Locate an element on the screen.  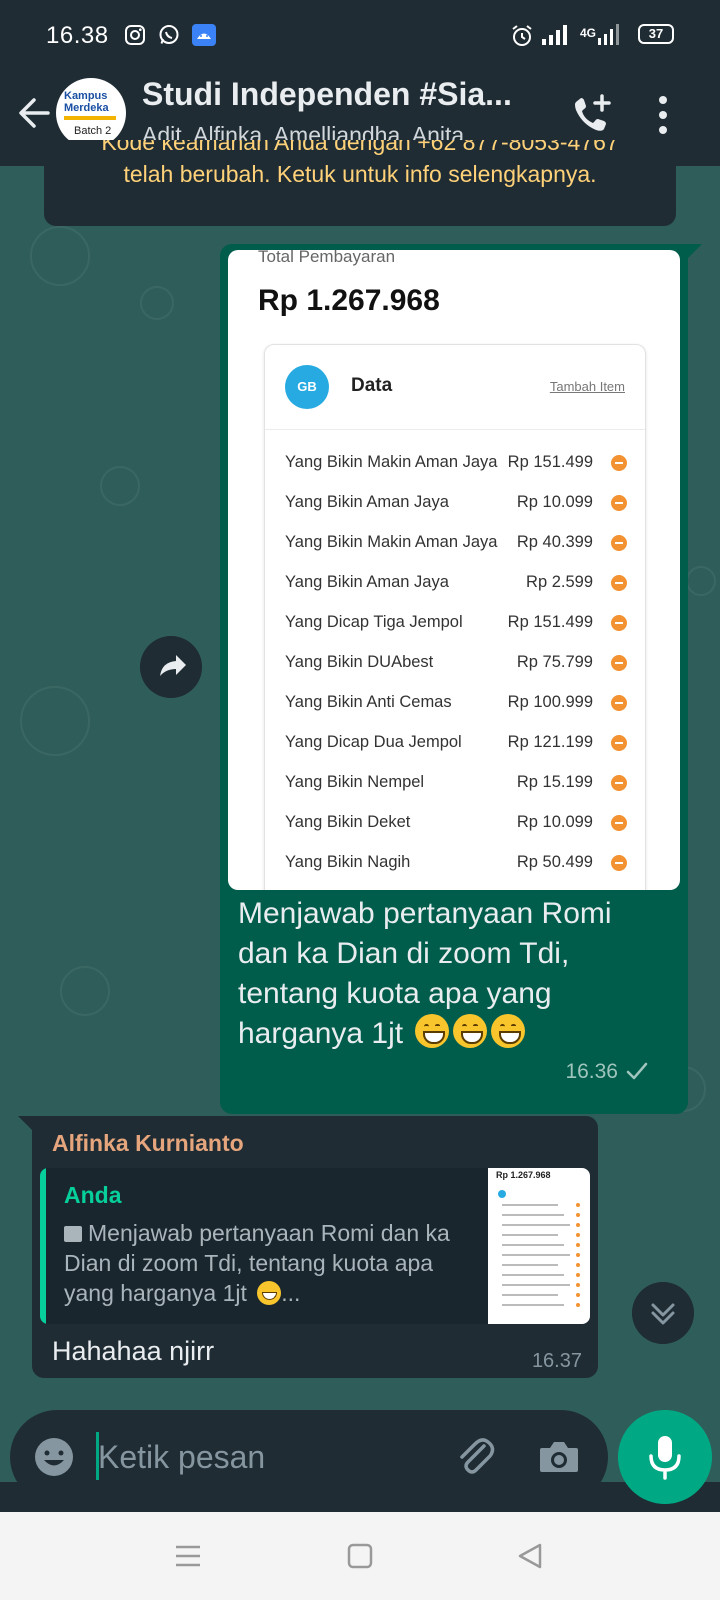
item-price: Rp 75.799 is located at coordinates (554, 662).